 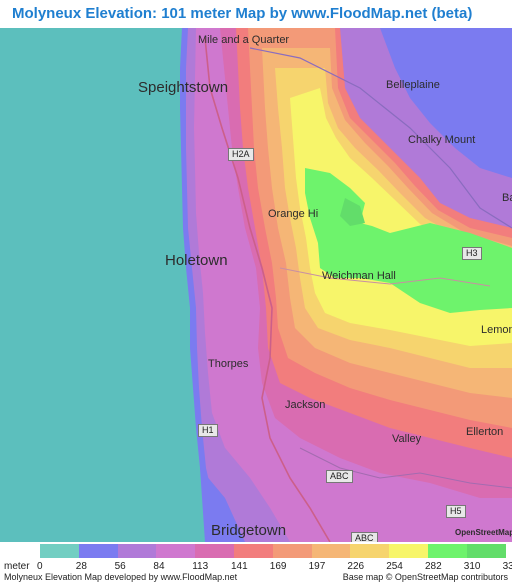 I want to click on place-label: Holetown, so click(x=196, y=260).